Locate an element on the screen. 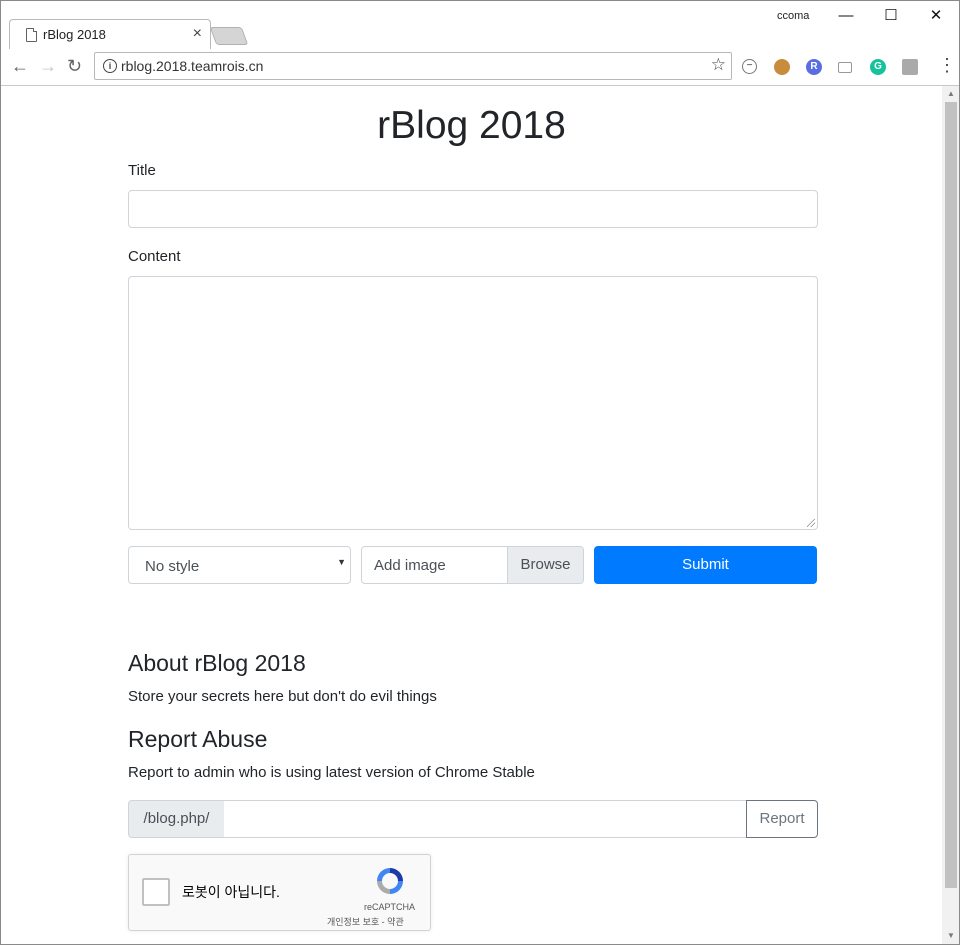  file-input-placeholder: Add image is located at coordinates (410, 565).